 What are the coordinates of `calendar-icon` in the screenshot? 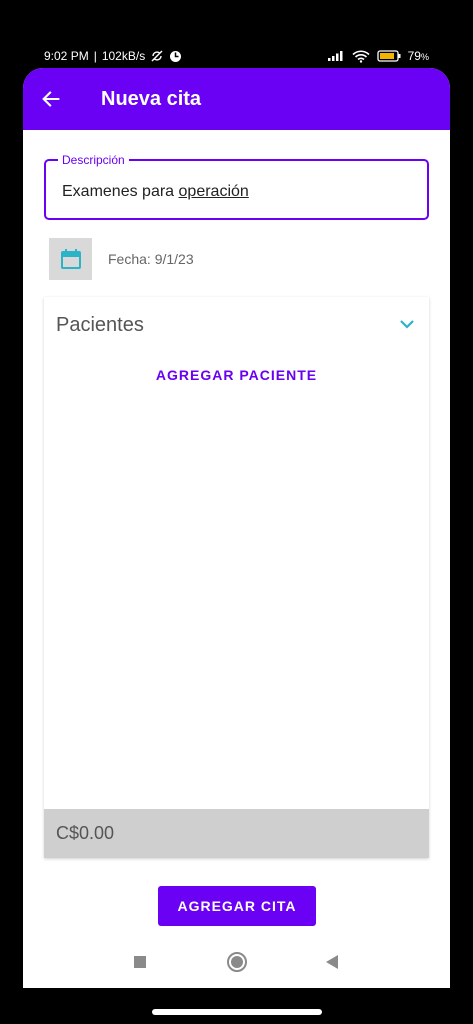 It's located at (70, 259).